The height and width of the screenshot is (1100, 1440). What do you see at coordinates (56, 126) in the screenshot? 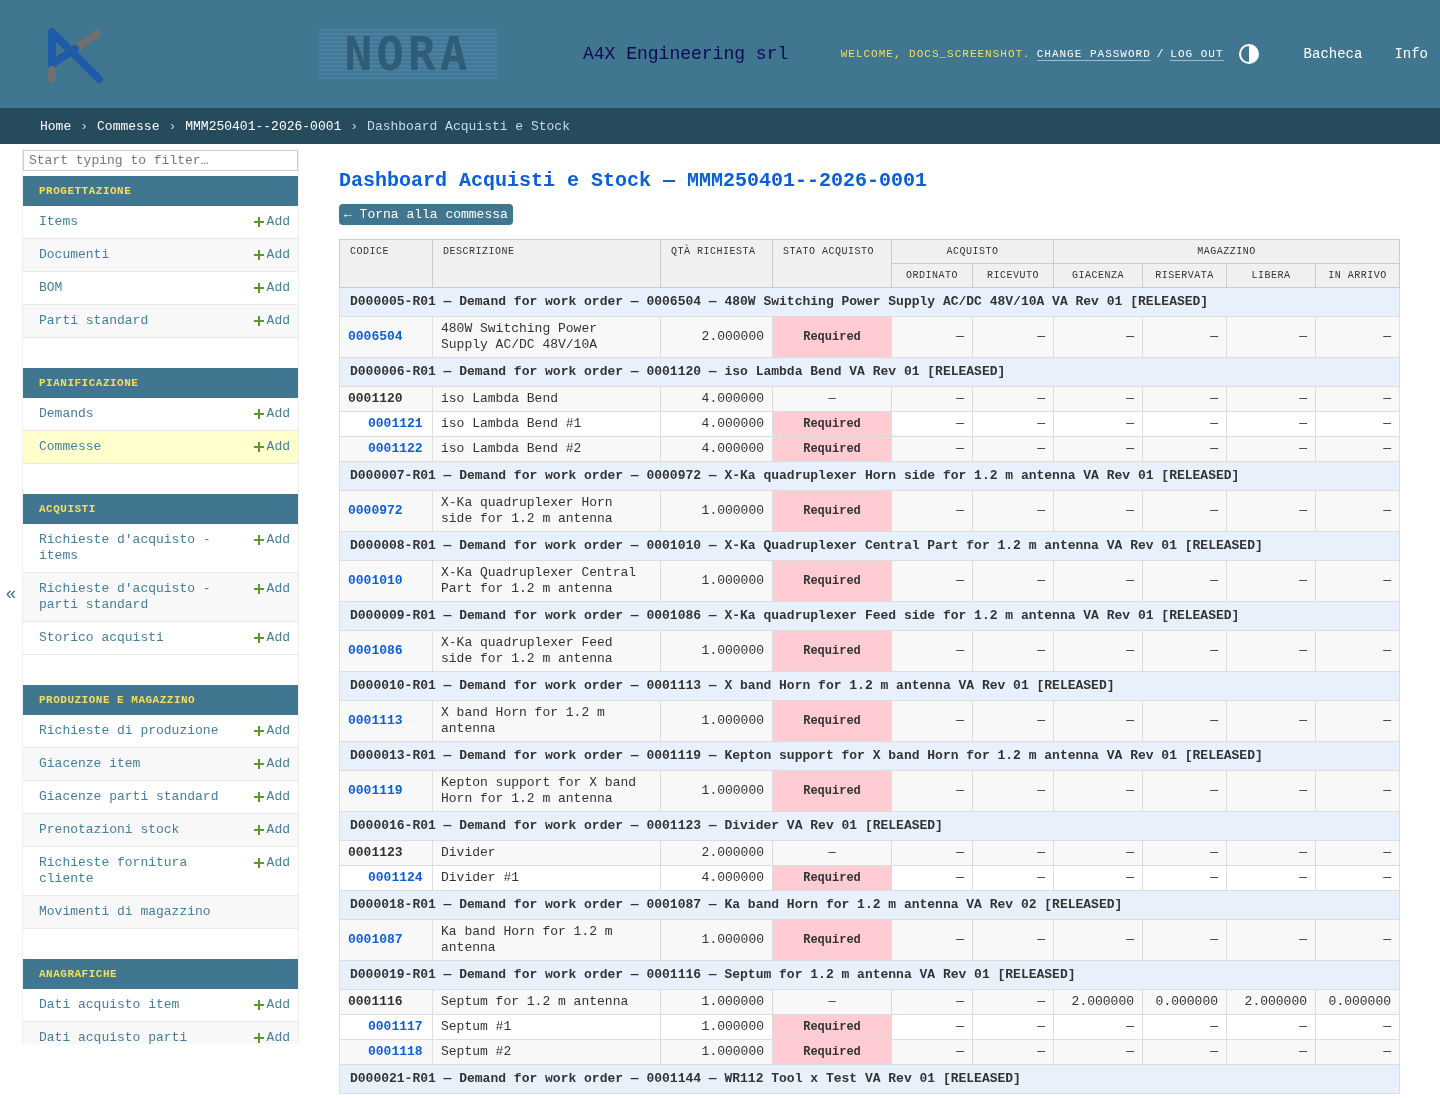
I see `breadcrumb-link: Home` at bounding box center [56, 126].